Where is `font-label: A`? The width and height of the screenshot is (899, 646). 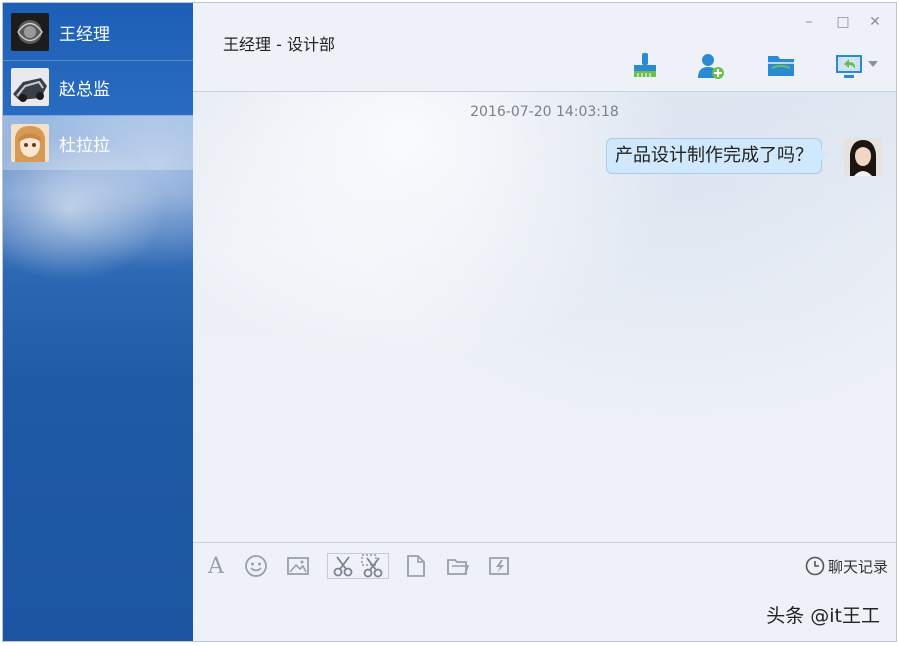 font-label: A is located at coordinates (216, 566).